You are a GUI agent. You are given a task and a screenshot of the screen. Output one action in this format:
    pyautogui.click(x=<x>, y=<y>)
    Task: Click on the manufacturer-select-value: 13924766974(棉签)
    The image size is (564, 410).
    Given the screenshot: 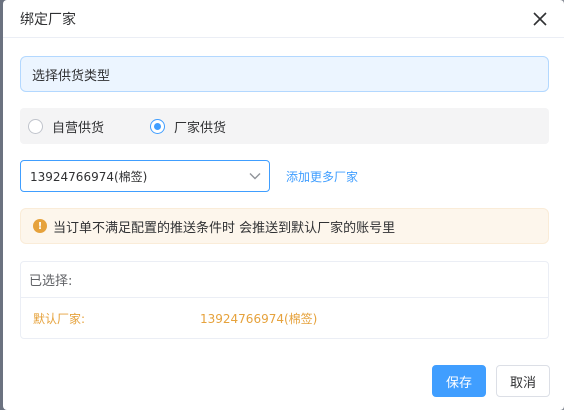 What is the action you would take?
    pyautogui.click(x=89, y=176)
    